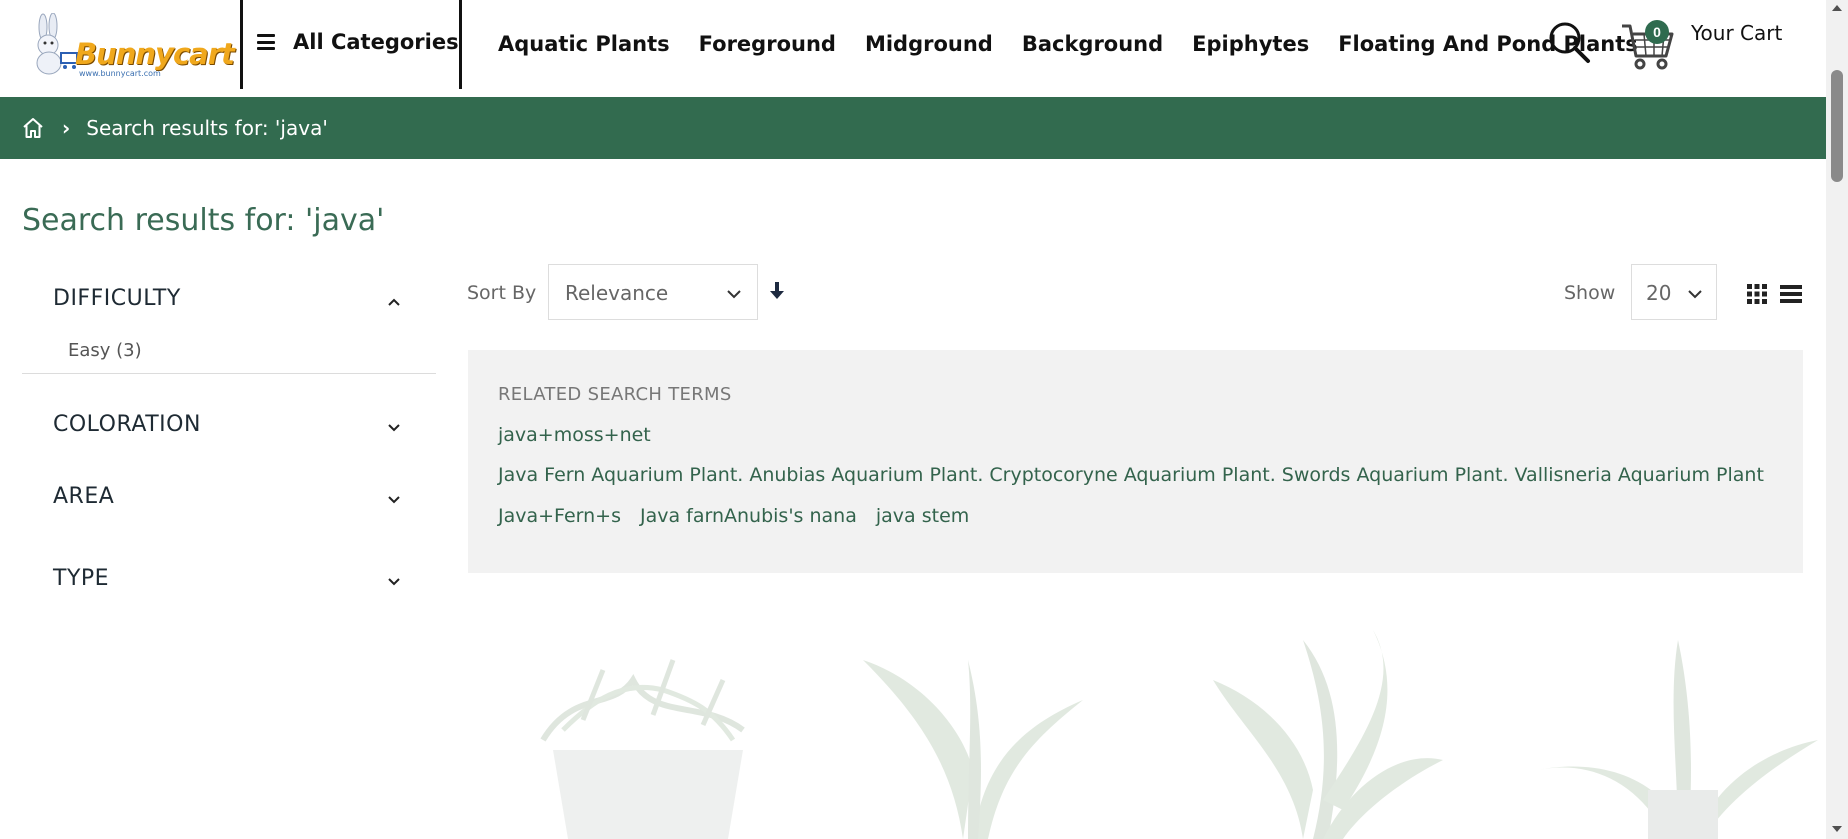 This screenshot has height=839, width=1848. I want to click on chevron-right-icon: ›, so click(66, 128).